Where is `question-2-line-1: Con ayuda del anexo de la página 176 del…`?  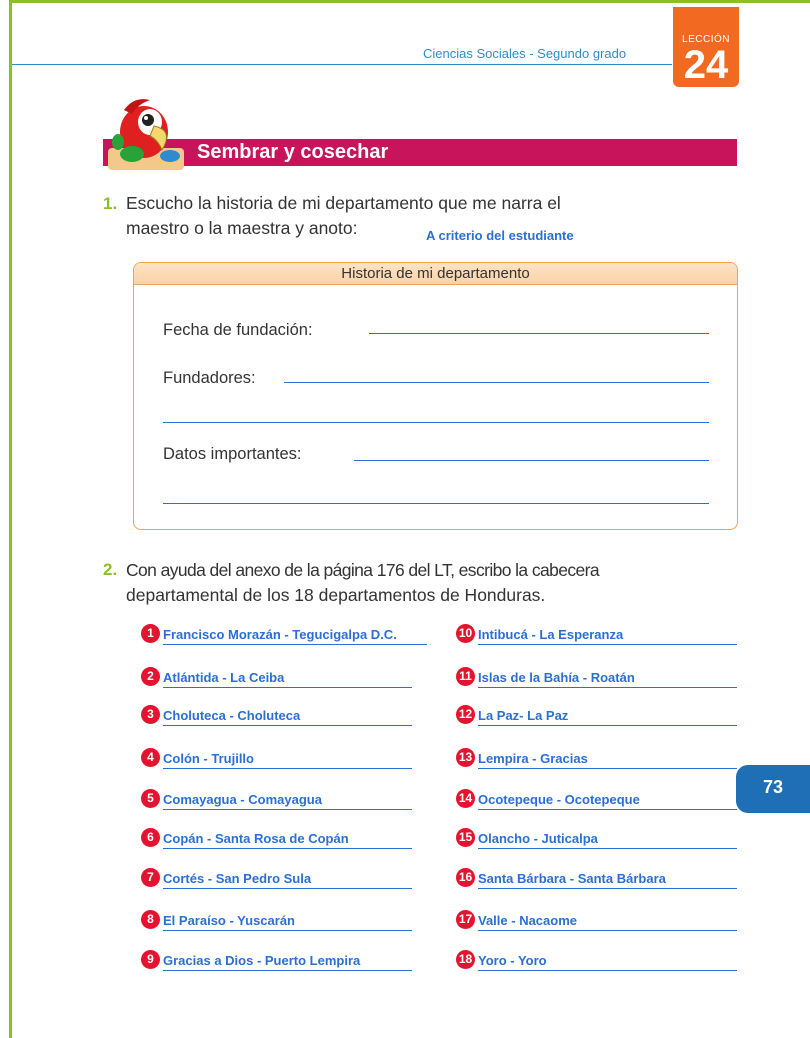 question-2-line-1: Con ayuda del anexo de la página 176 del… is located at coordinates (363, 570).